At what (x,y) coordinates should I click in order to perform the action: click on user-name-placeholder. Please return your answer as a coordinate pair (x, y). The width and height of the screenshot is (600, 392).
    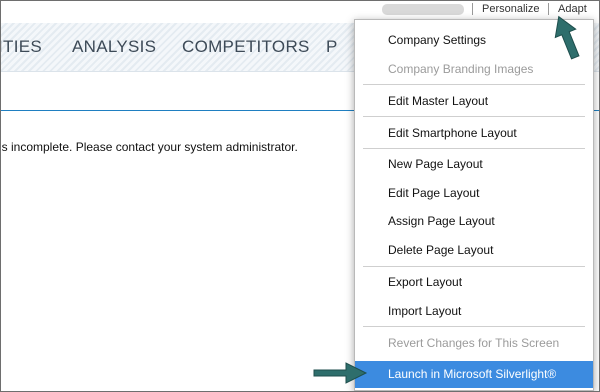
    Looking at the image, I should click on (423, 9).